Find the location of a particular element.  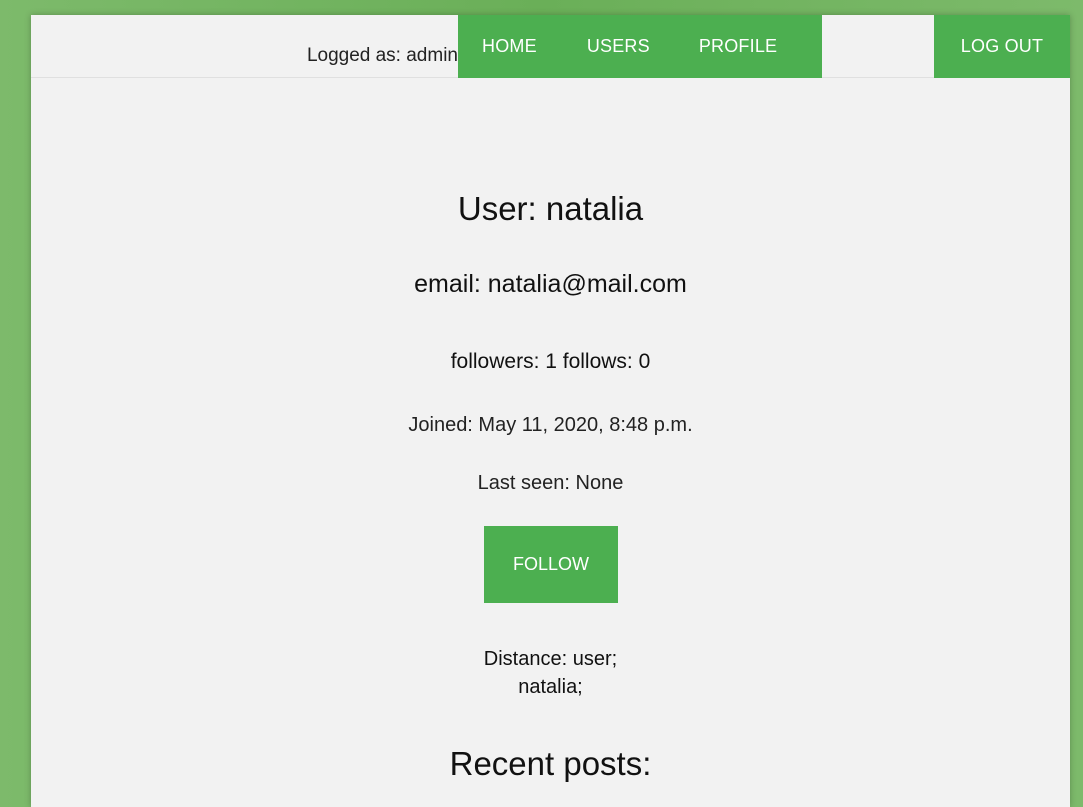

distance-line-1: Distance: user; is located at coordinates (550, 659).